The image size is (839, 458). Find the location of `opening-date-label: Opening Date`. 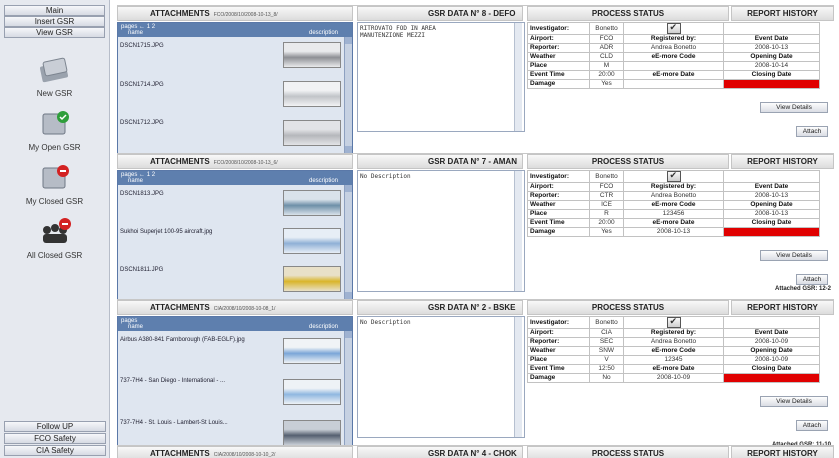

opening-date-label: Opening Date is located at coordinates (771, 205).